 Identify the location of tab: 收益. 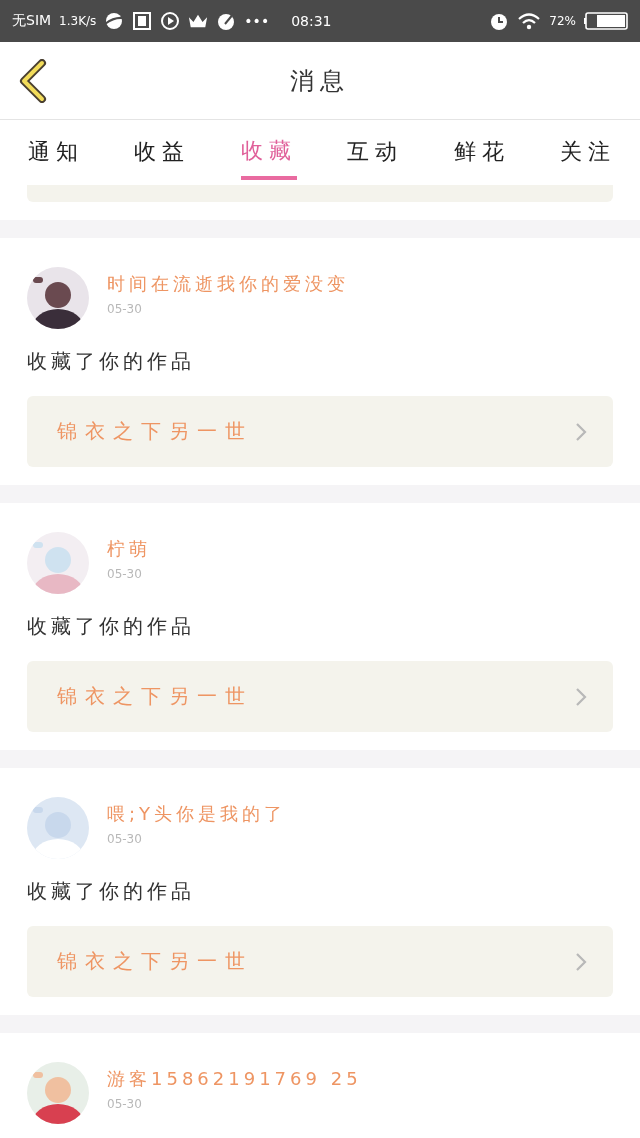
(162, 153).